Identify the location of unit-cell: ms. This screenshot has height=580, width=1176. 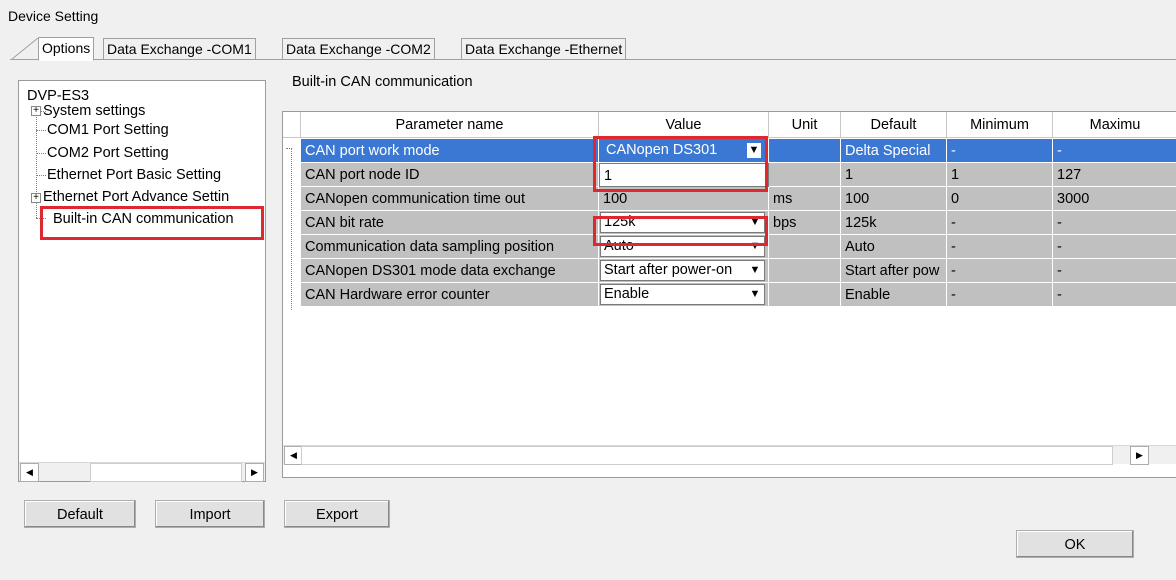
(805, 199).